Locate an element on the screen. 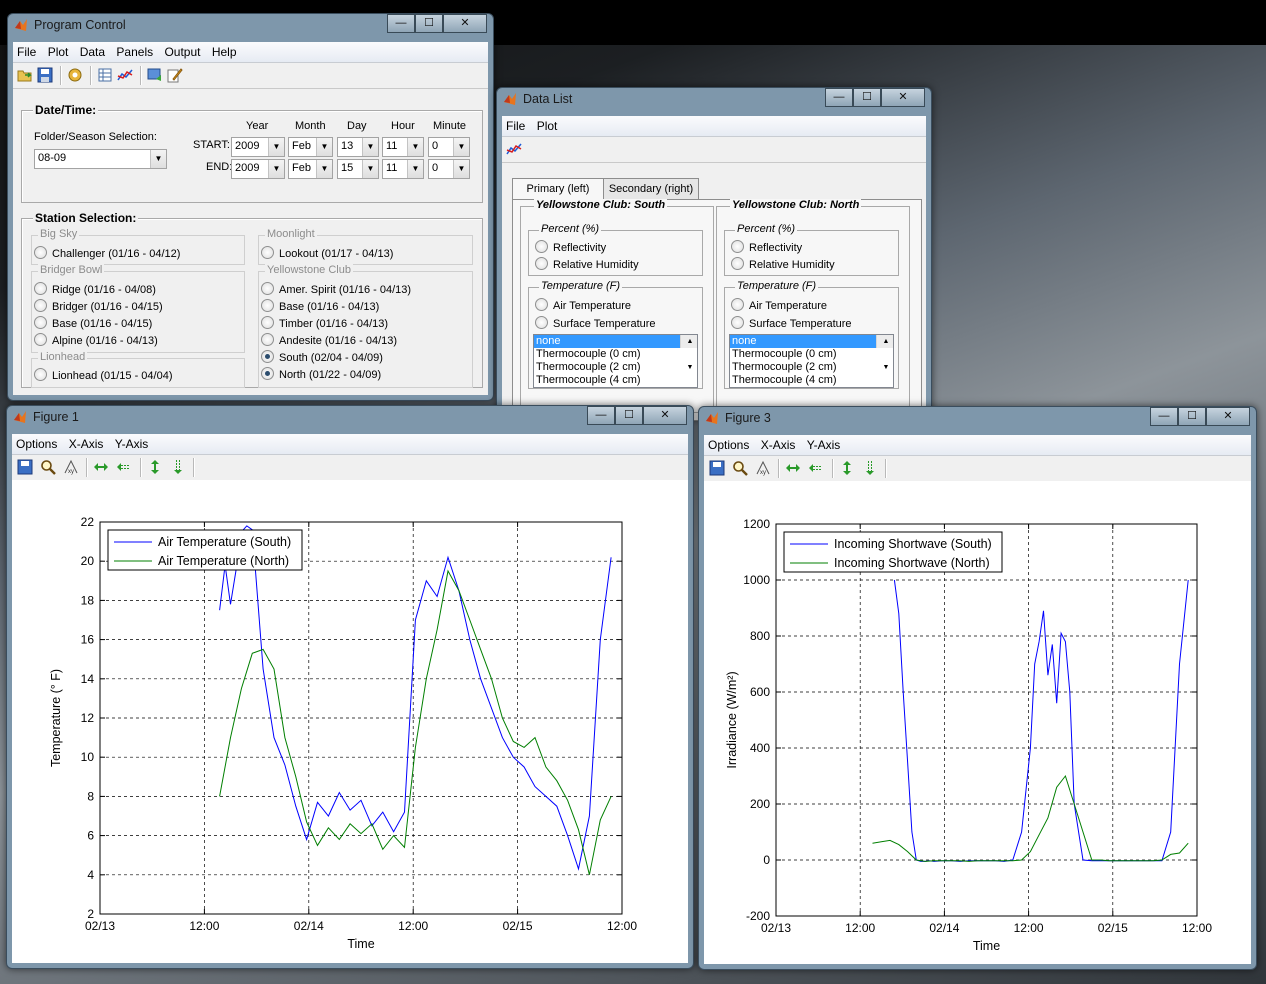 Image resolution: width=1266 pixels, height=984 pixels. end-hour-select: 11 ▼ is located at coordinates (403, 169).